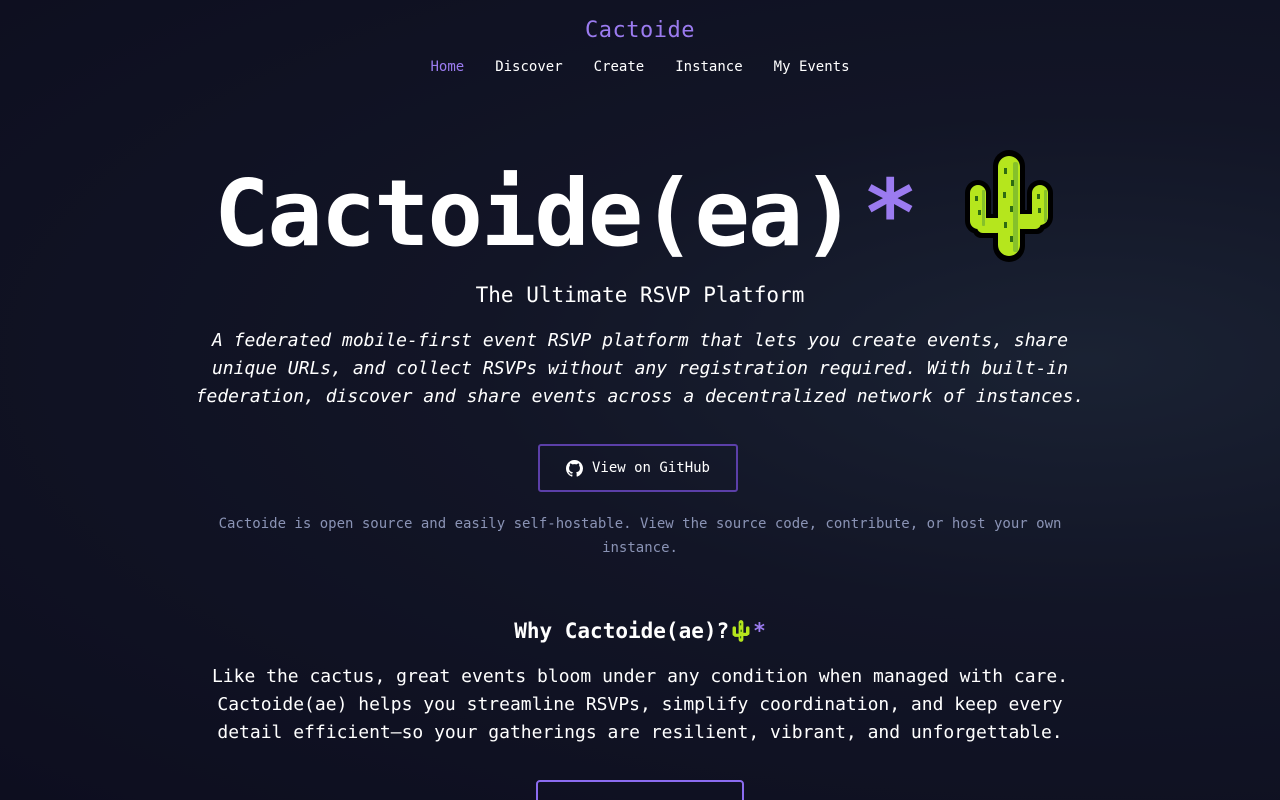  Describe the element at coordinates (640, 790) in the screenshot. I see `cta-button` at that location.